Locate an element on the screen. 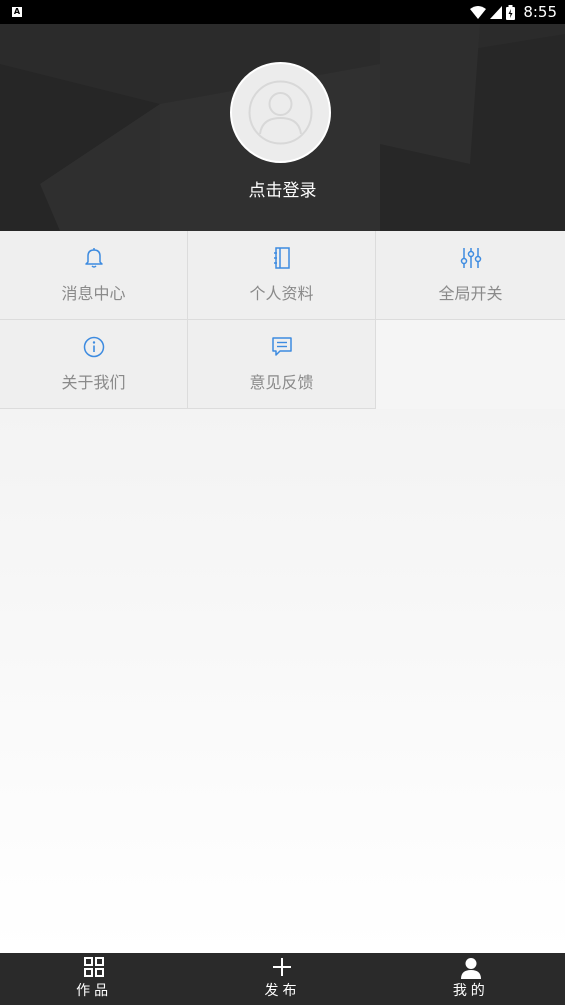  nav-item-label: 发布 is located at coordinates (282, 991).